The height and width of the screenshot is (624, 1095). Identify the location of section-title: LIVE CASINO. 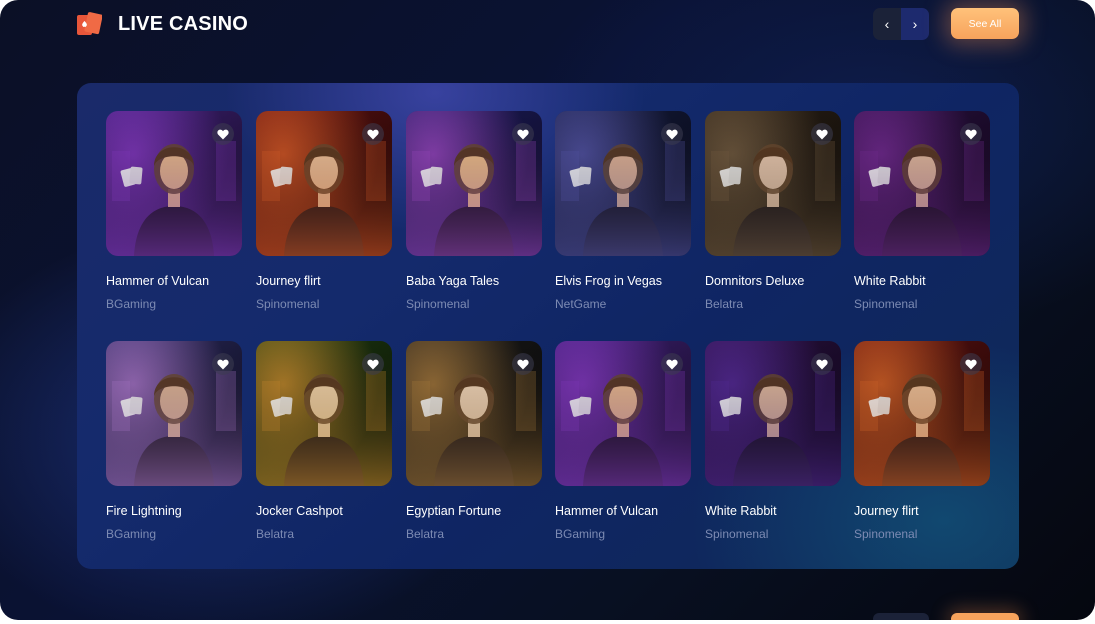
(183, 24).